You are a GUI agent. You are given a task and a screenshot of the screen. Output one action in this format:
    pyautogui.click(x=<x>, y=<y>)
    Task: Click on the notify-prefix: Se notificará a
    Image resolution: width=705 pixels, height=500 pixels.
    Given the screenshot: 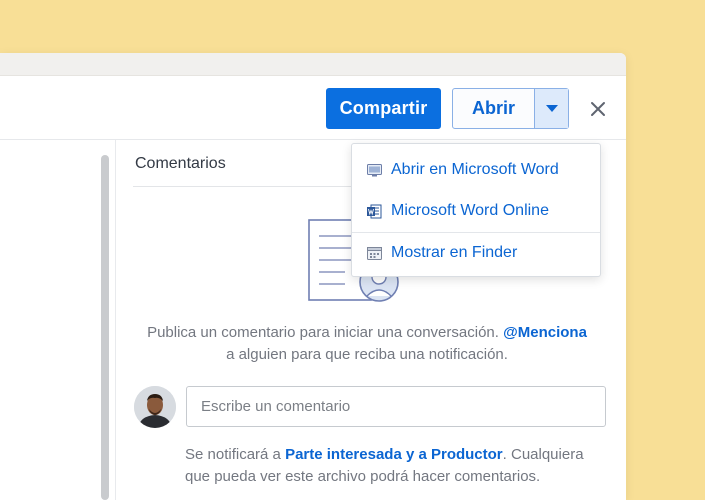 What is the action you would take?
    pyautogui.click(x=233, y=454)
    